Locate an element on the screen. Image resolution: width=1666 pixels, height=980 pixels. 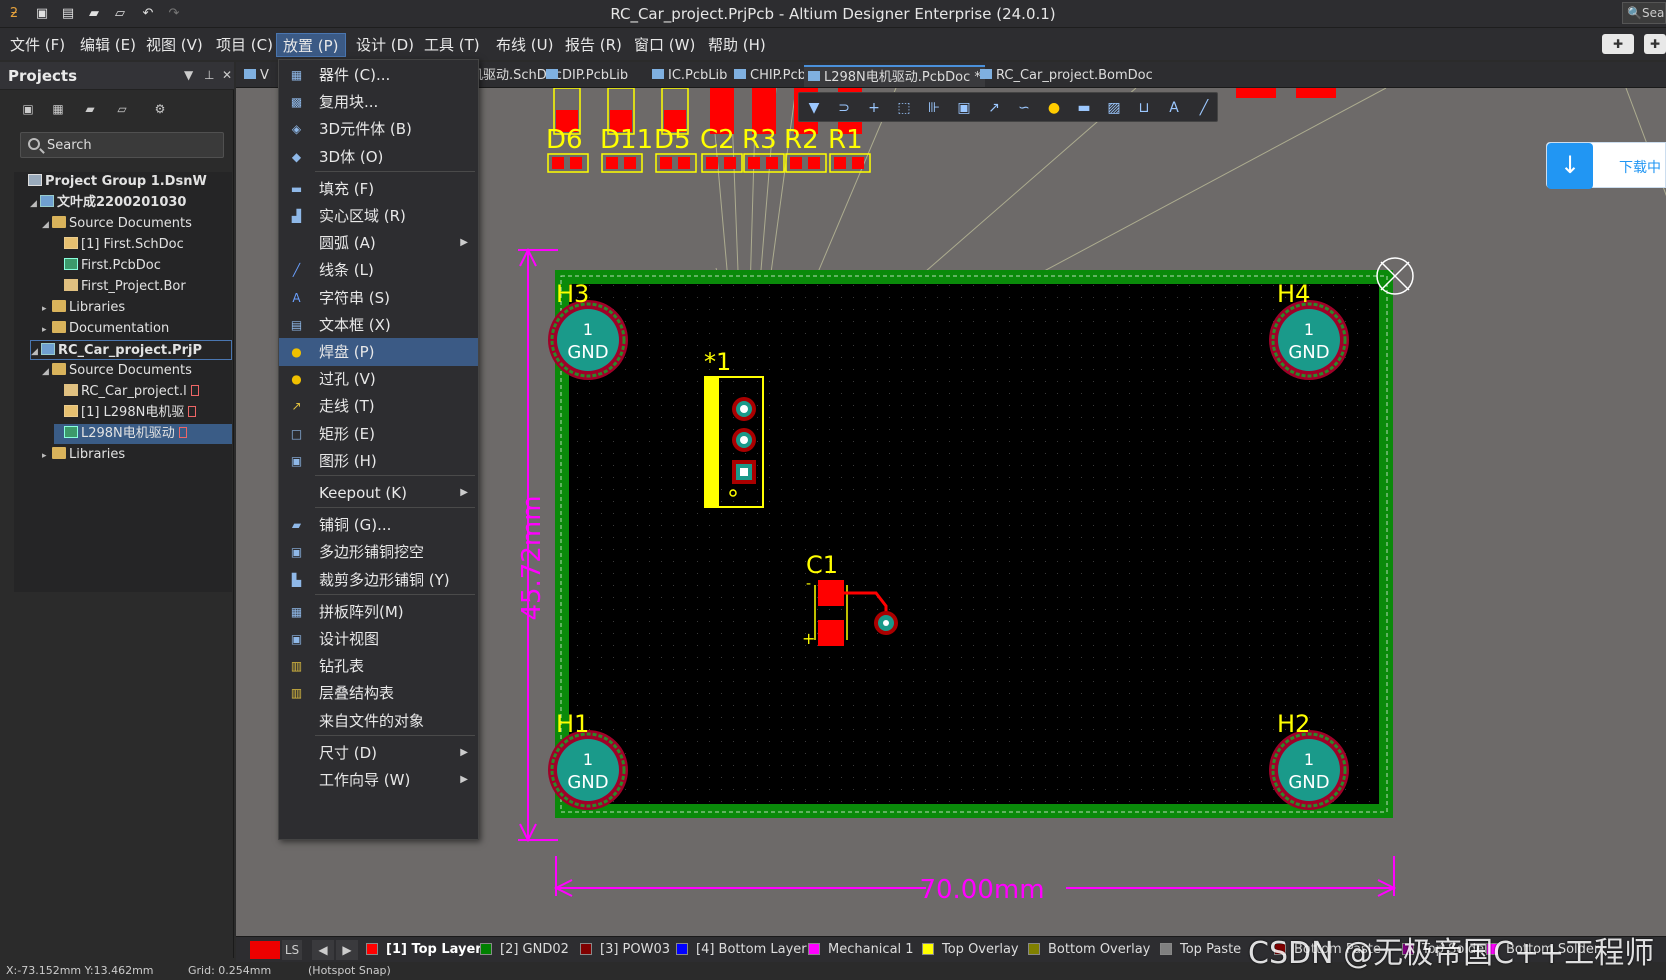
place-menu-item: Keepout (K) ▶ is located at coordinates (378, 493).